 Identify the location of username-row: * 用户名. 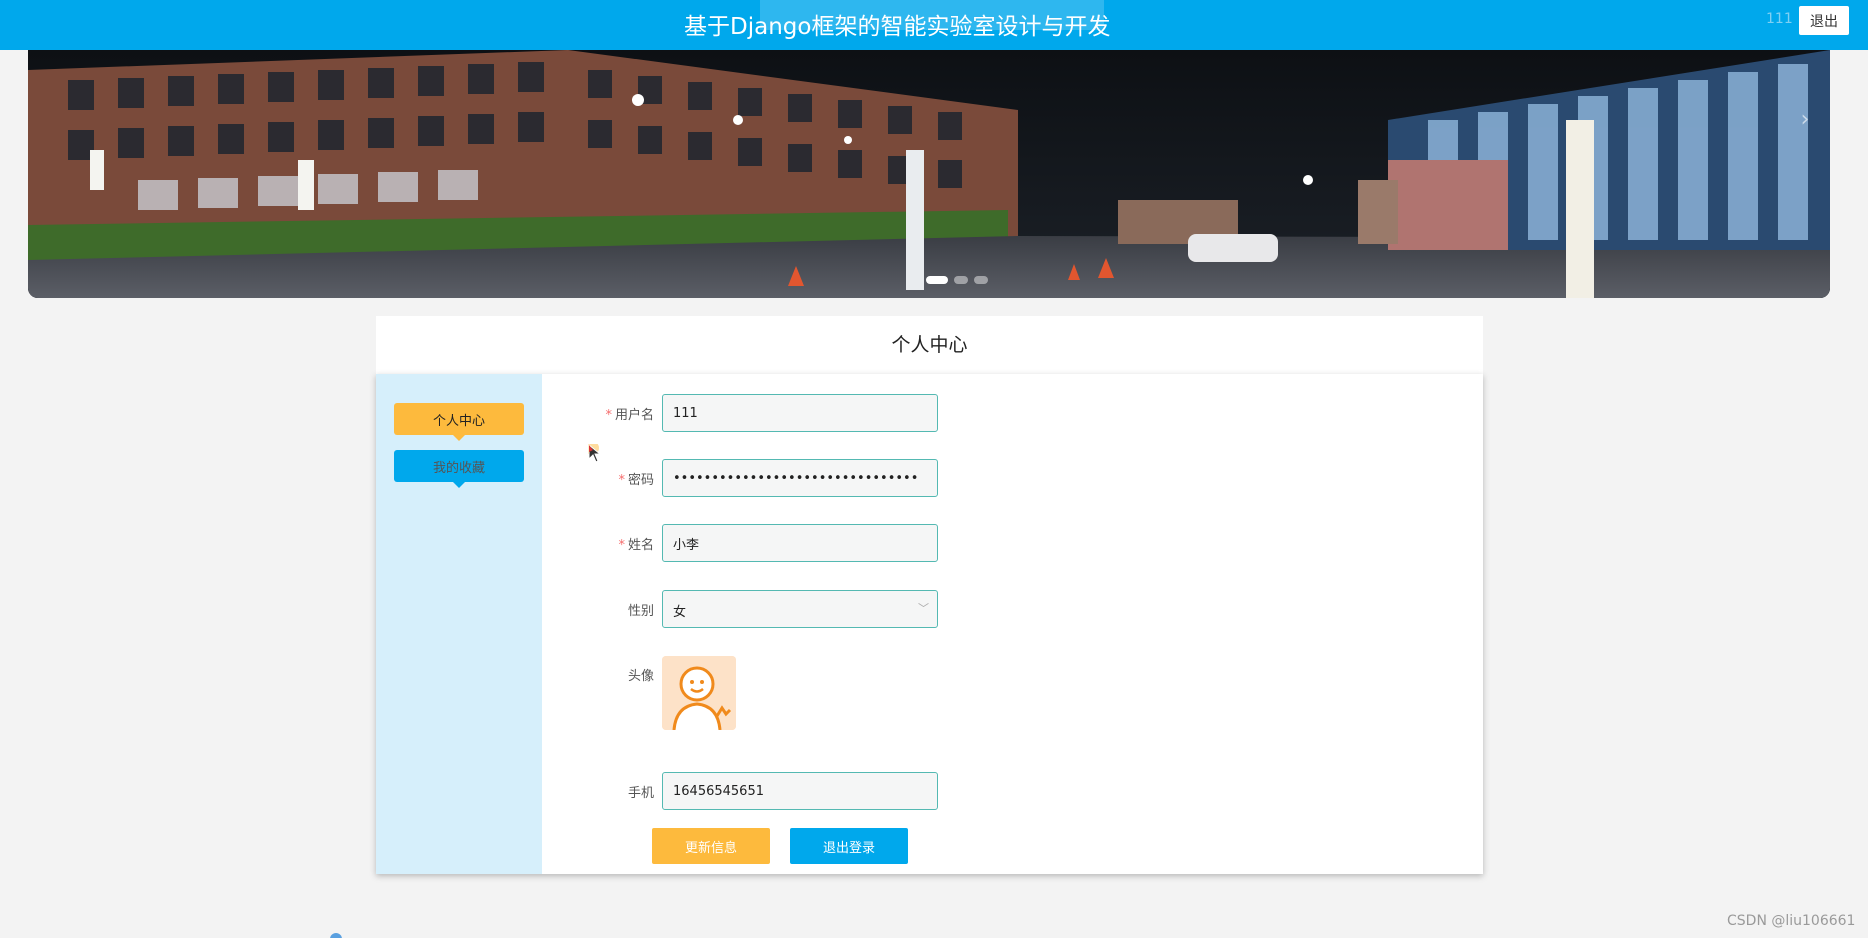
(1012, 413).